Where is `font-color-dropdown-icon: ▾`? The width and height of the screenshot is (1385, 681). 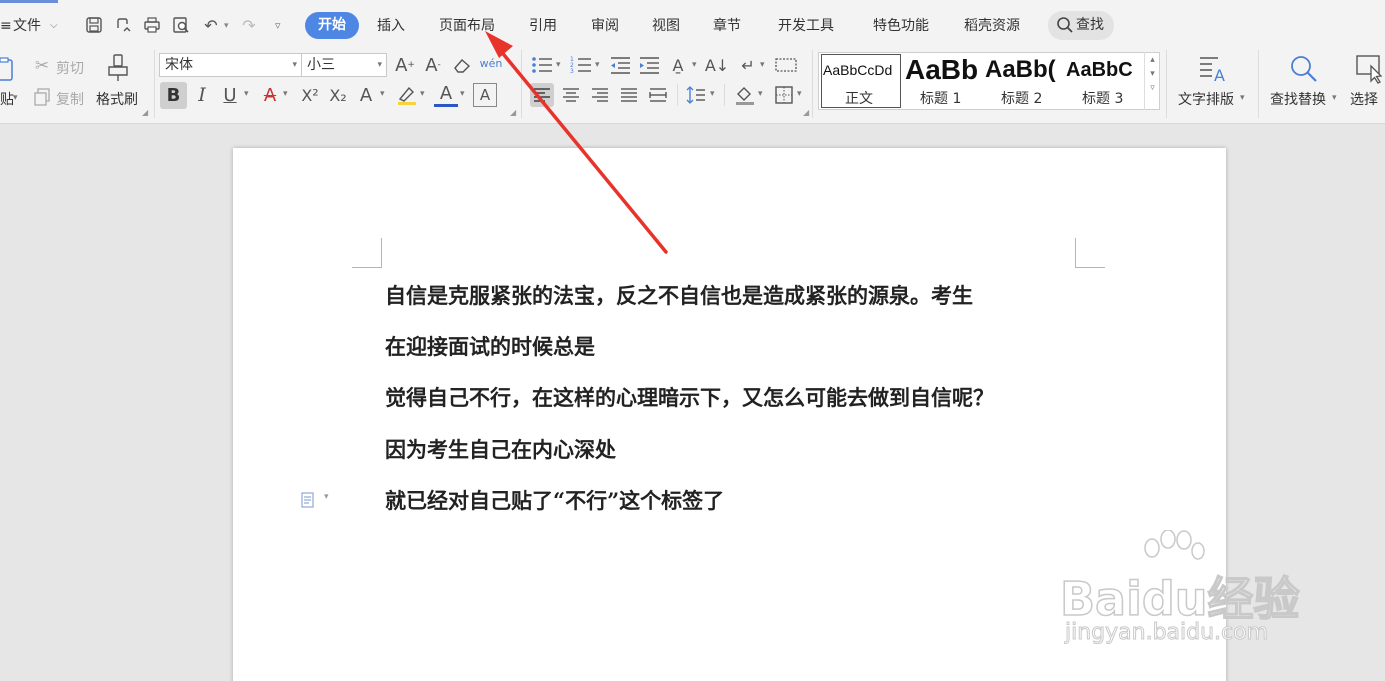 font-color-dropdown-icon: ▾ is located at coordinates (462, 94).